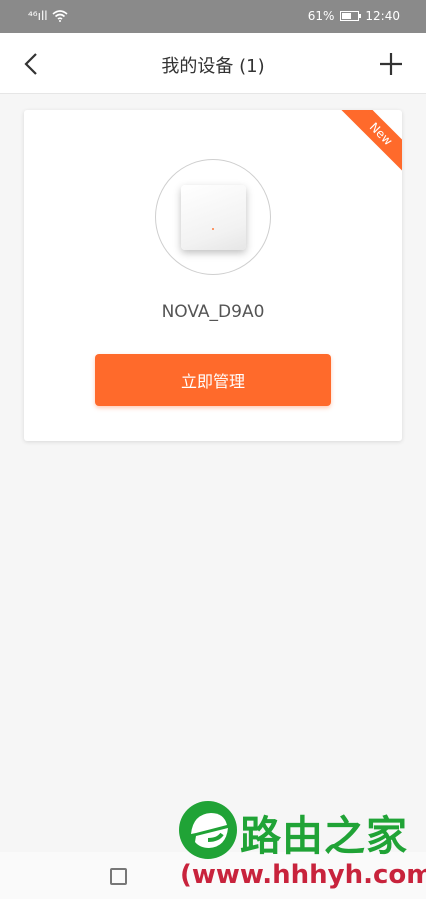 The image size is (426, 899). What do you see at coordinates (382, 16) in the screenshot?
I see `clock: 12:40` at bounding box center [382, 16].